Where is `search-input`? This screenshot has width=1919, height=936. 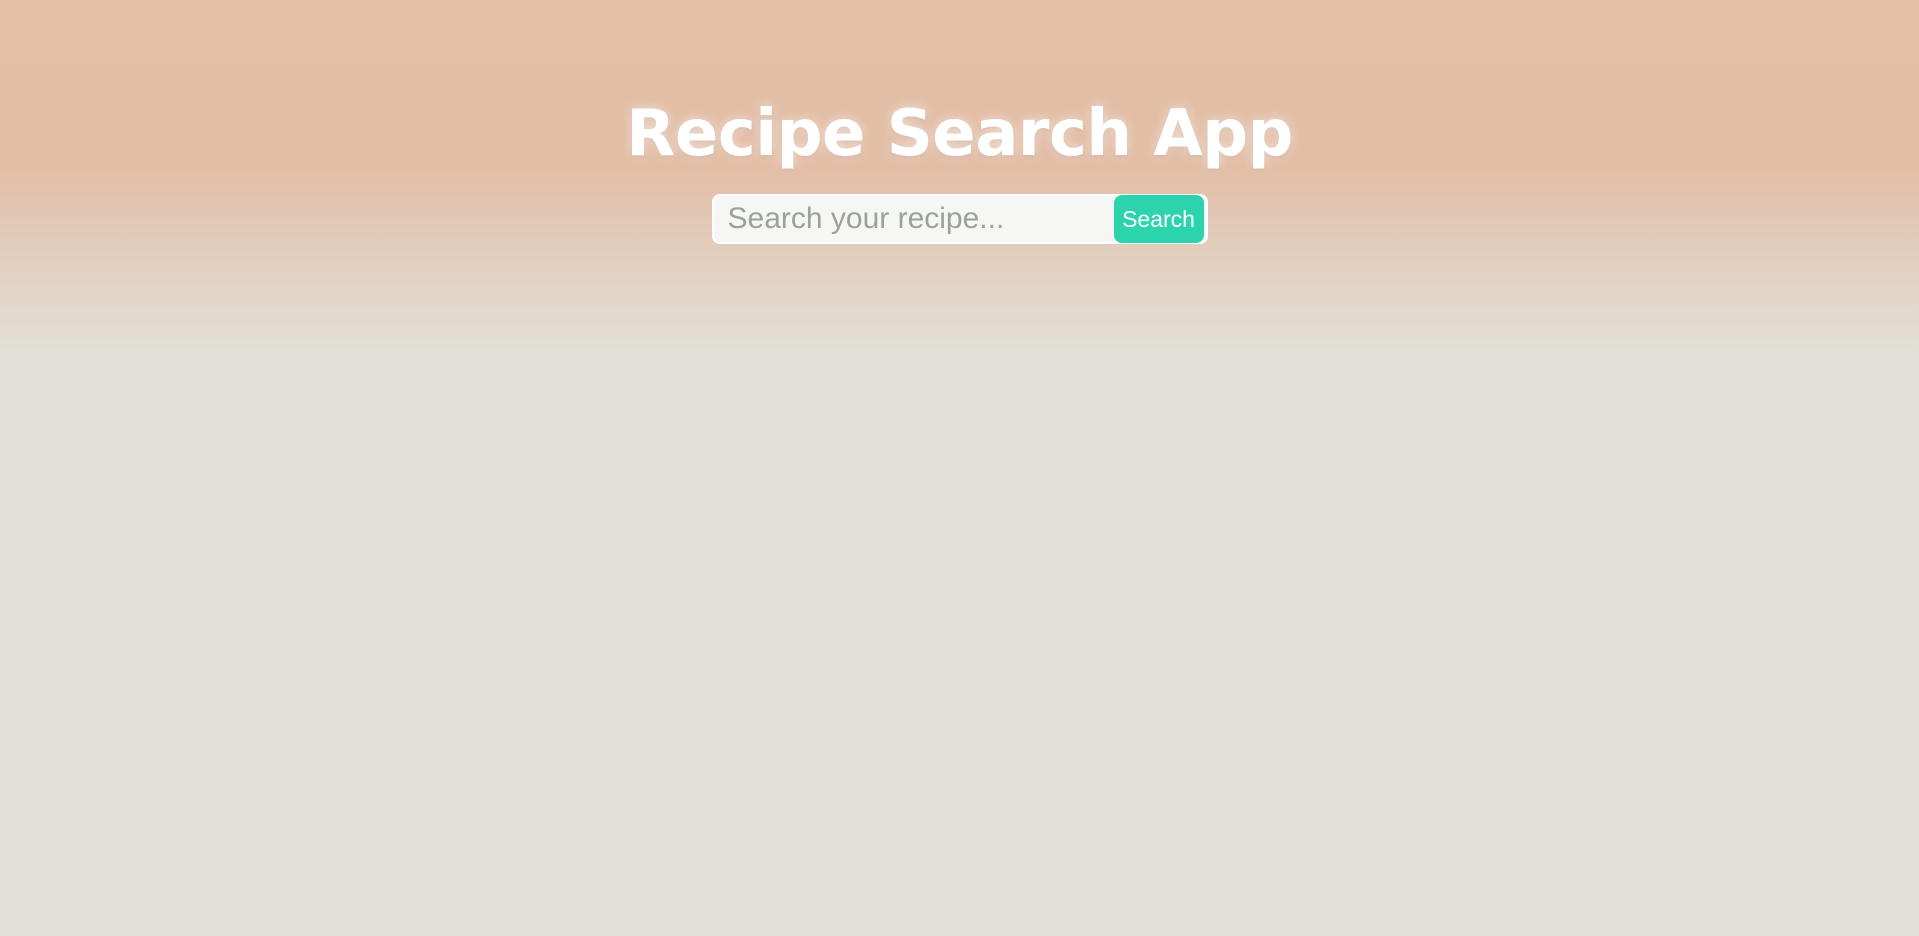 search-input is located at coordinates (920, 219).